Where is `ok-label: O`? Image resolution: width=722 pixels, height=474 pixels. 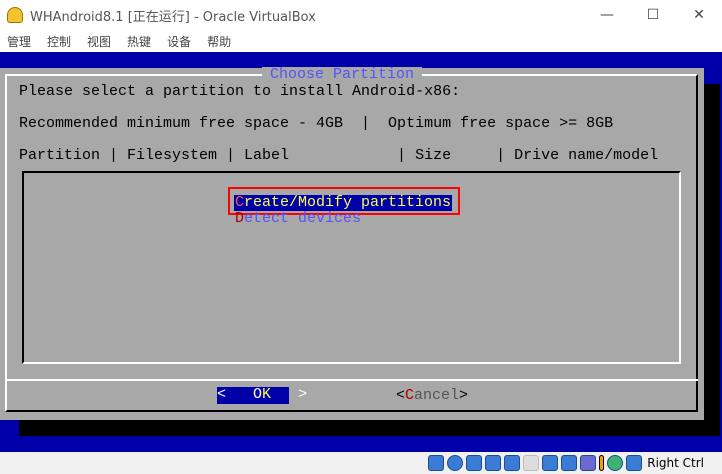 ok-label: O is located at coordinates (258, 394).